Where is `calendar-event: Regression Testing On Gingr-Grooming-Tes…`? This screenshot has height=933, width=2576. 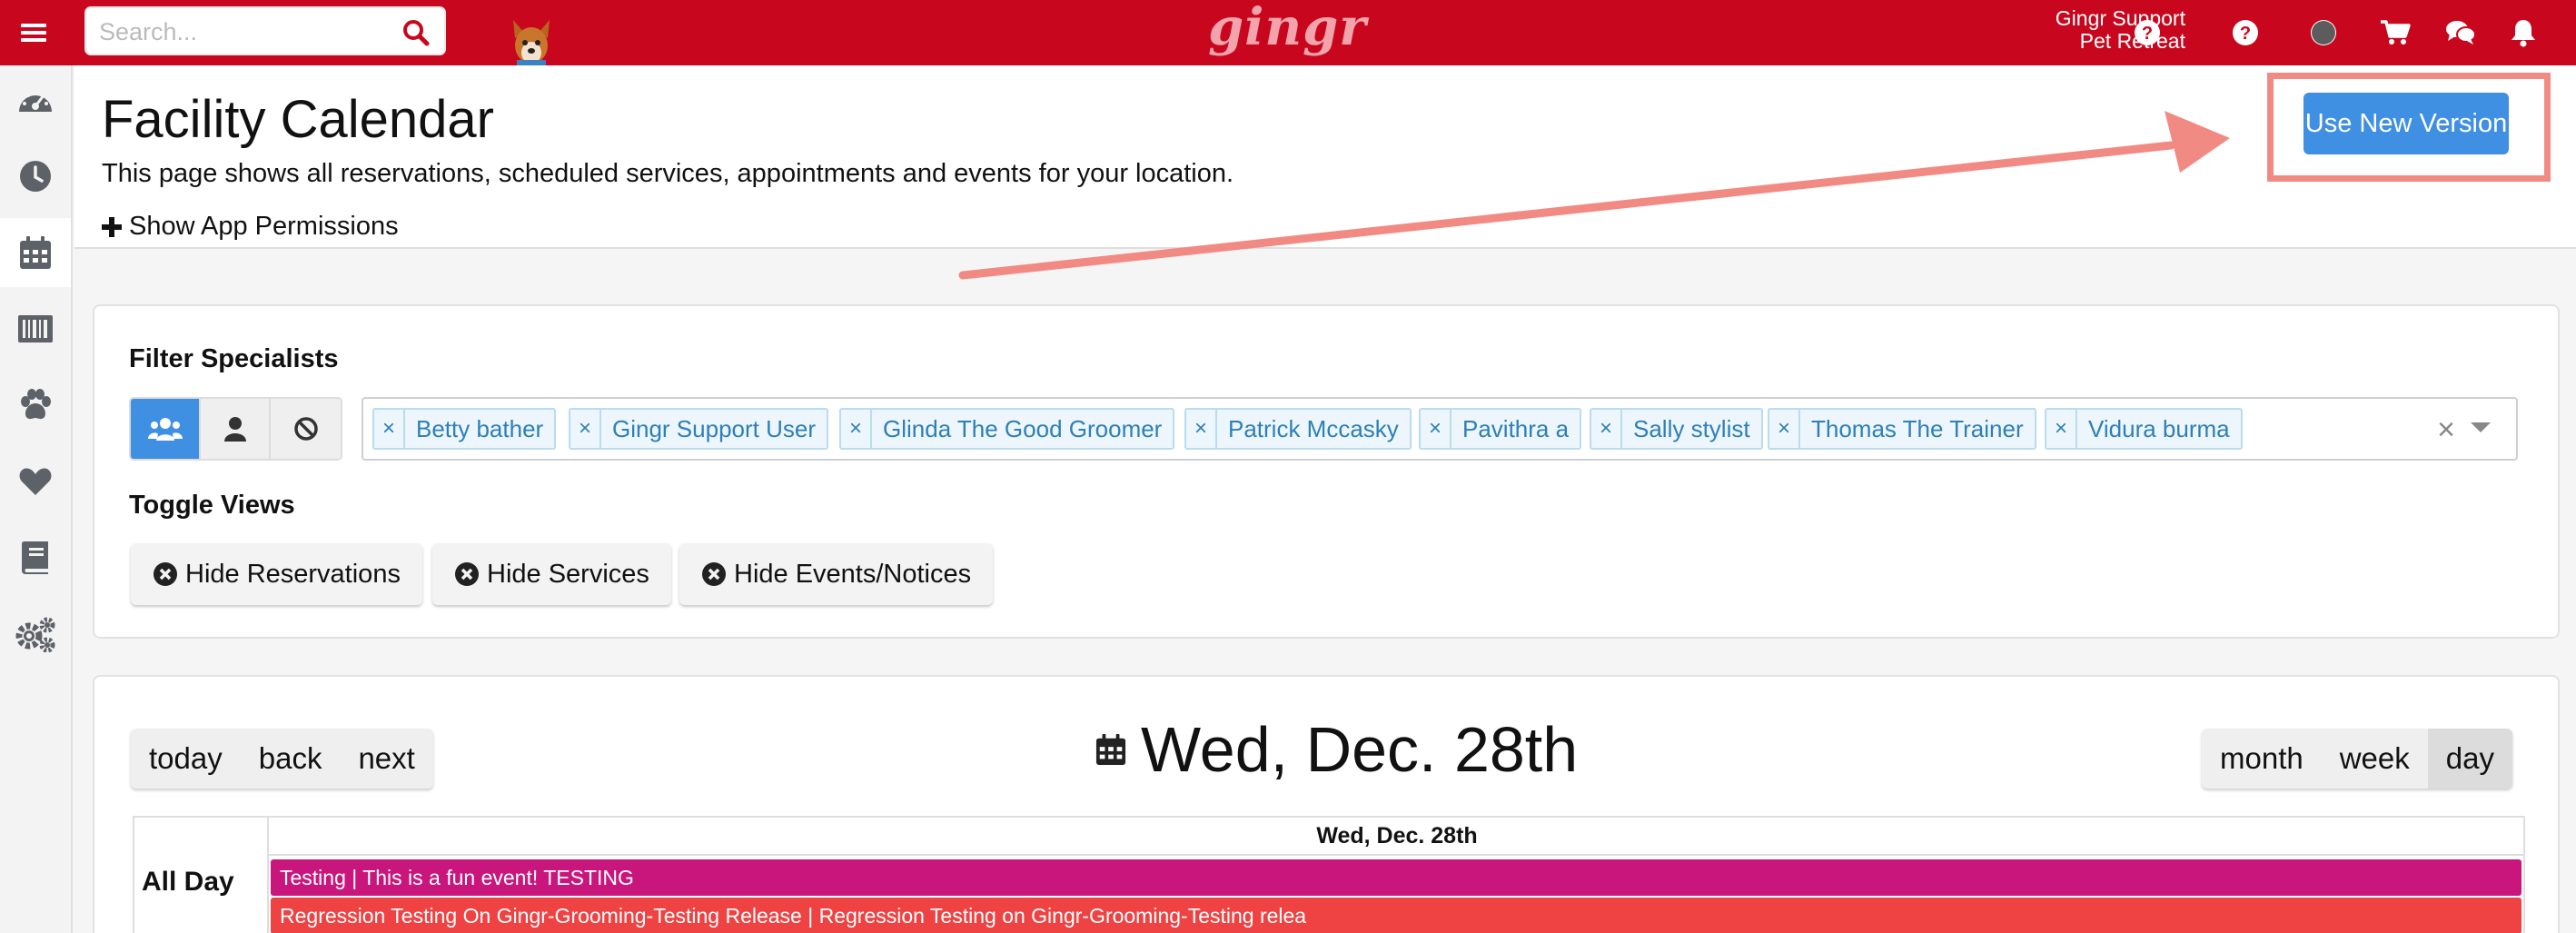 calendar-event: Regression Testing On Gingr-Grooming-Tes… is located at coordinates (1396, 915).